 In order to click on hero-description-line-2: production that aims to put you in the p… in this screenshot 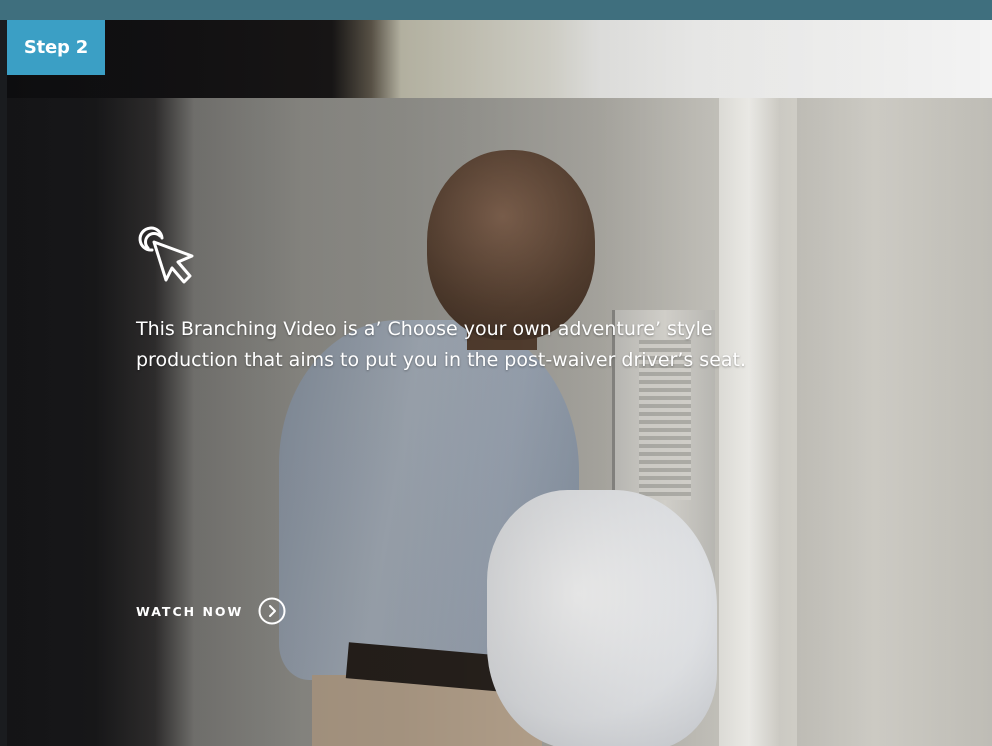, I will do `click(441, 360)`.